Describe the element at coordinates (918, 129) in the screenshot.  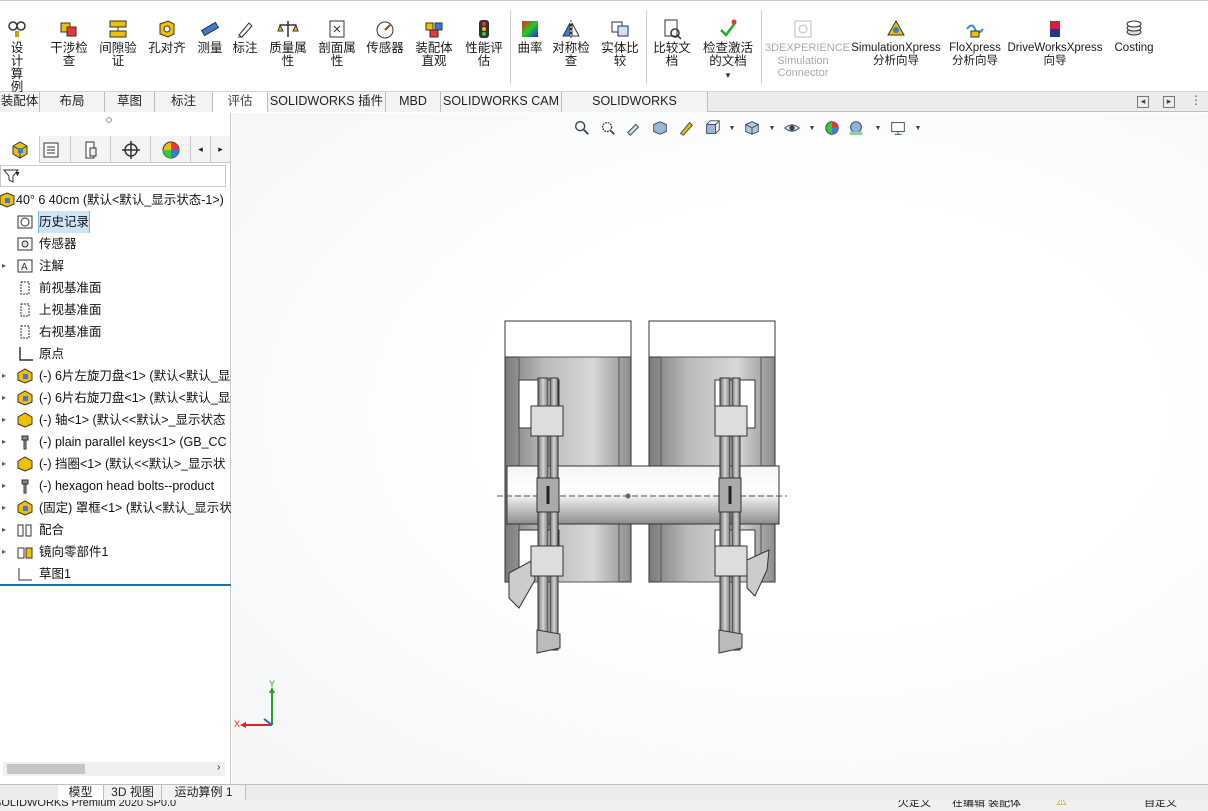
I see `view-settings-dropdown-icon: ▼` at that location.